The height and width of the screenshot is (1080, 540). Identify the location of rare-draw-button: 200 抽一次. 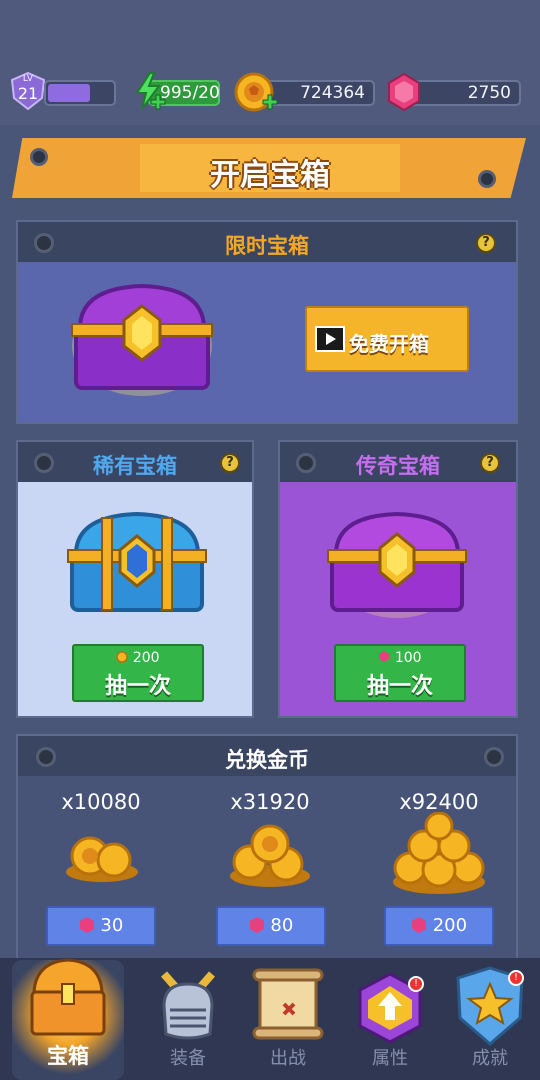
(138, 673).